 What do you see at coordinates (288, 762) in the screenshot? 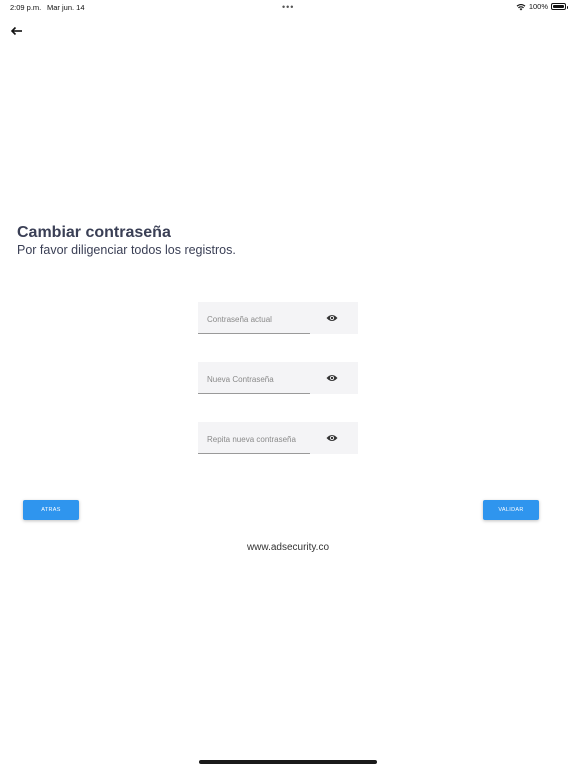
I see `home-indicator` at bounding box center [288, 762].